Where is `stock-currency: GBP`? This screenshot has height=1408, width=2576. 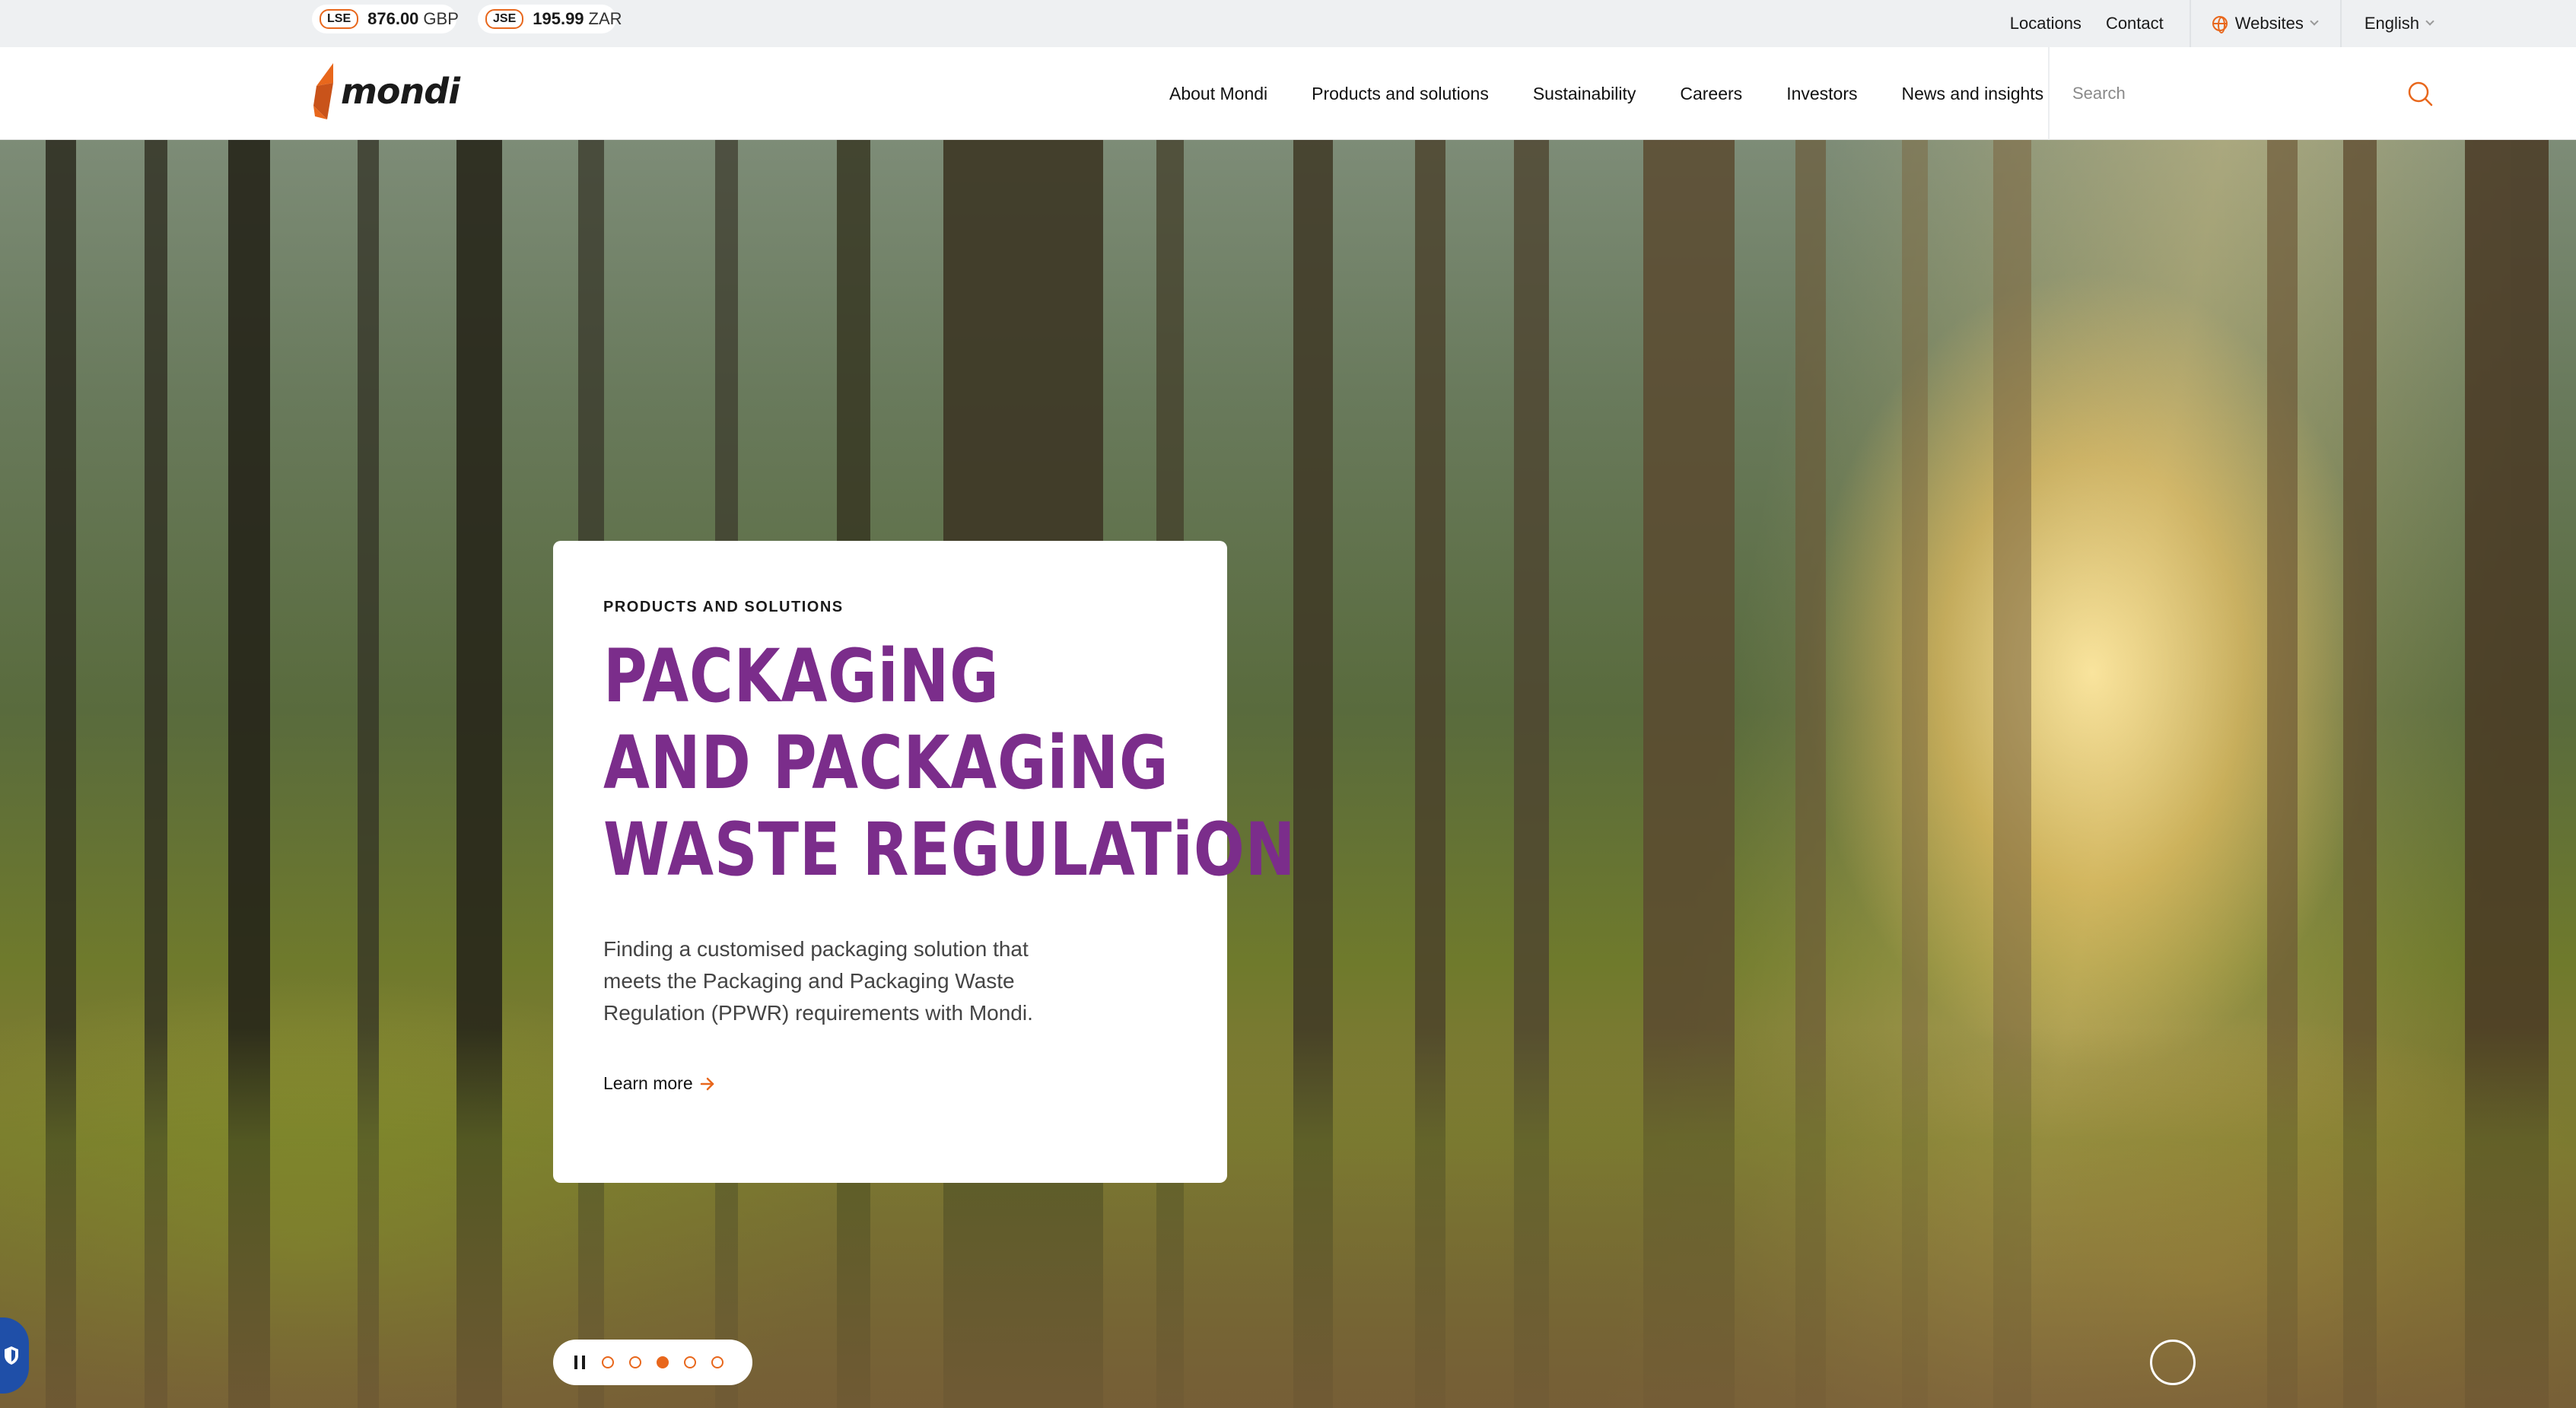 stock-currency: GBP is located at coordinates (441, 18).